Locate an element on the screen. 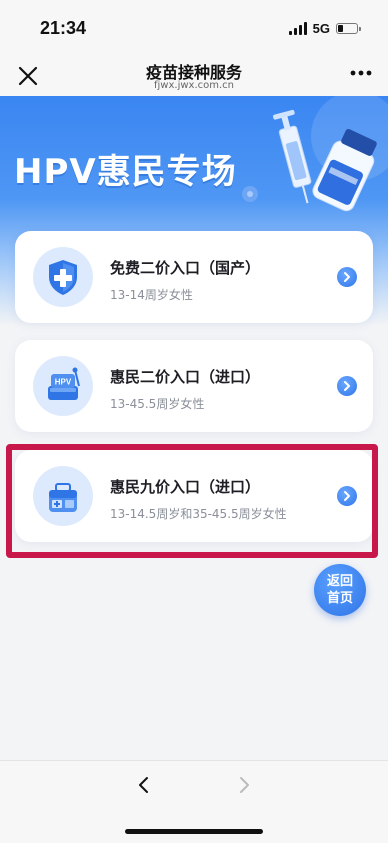 Image resolution: width=388 pixels, height=843 pixels. card-title: 惠民二价入口（进口） is located at coordinates (185, 377).